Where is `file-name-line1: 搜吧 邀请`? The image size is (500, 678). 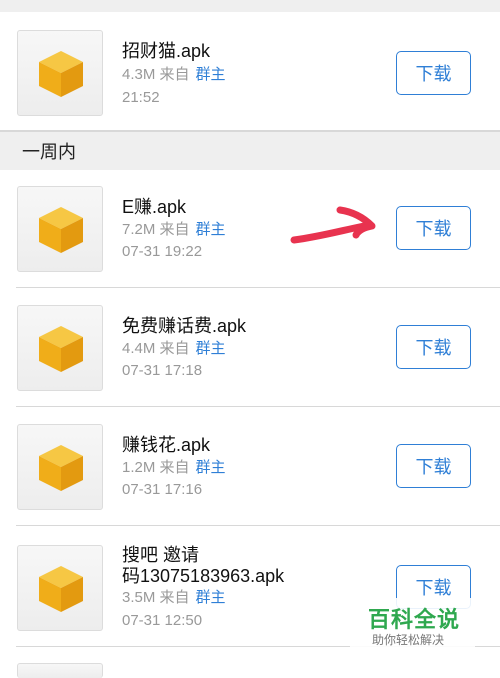
file-name-line1: 搜吧 邀请 is located at coordinates (161, 555).